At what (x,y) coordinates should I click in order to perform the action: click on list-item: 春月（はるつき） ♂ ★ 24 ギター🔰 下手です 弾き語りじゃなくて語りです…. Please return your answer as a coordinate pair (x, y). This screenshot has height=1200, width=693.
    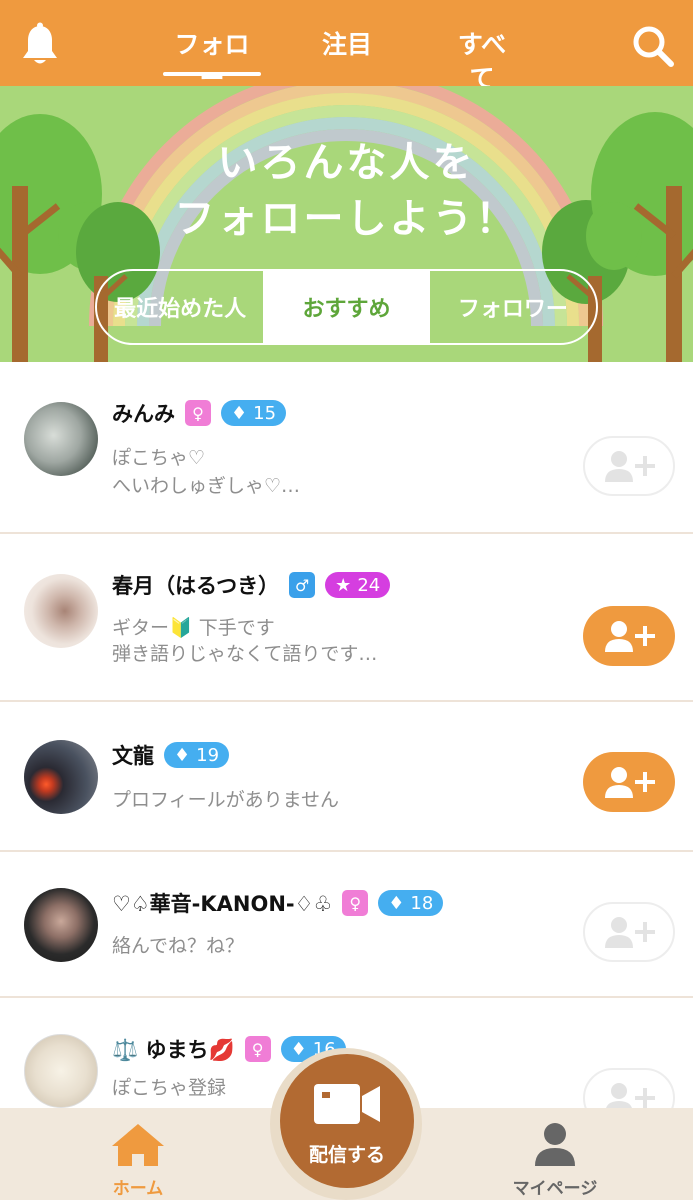
    Looking at the image, I should click on (346, 618).